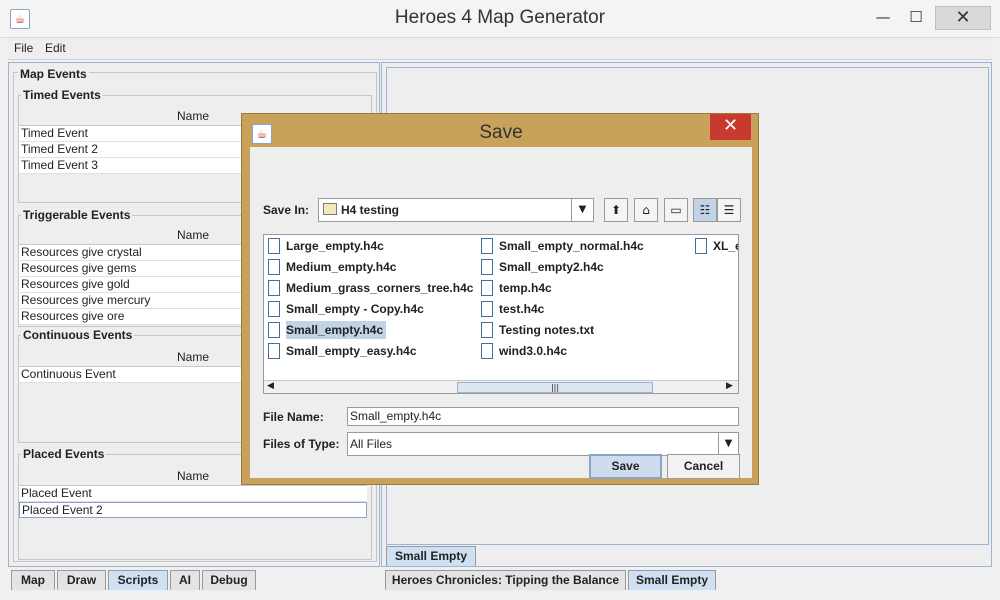  What do you see at coordinates (555, 387) in the screenshot?
I see `scroll-thumb: |||` at bounding box center [555, 387].